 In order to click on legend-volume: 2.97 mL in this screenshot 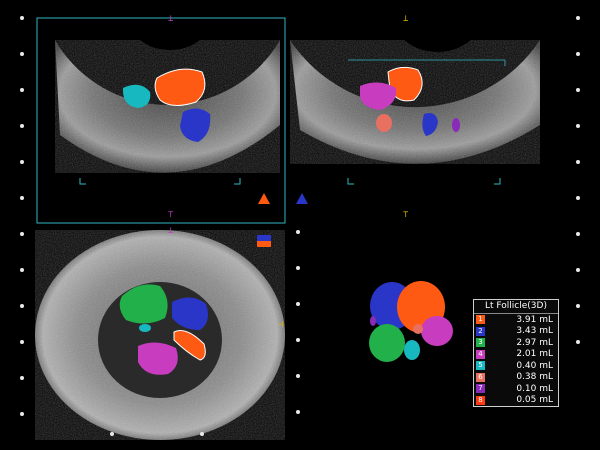, I will do `click(534, 342)`.